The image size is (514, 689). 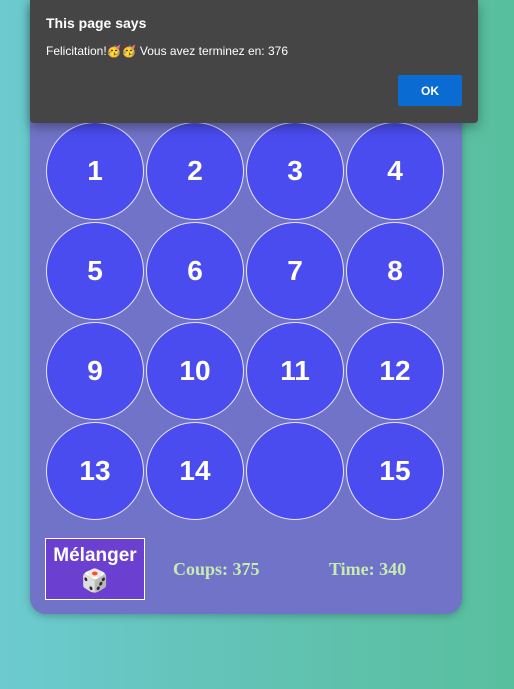 I want to click on tile-11: 11, so click(x=295, y=371).